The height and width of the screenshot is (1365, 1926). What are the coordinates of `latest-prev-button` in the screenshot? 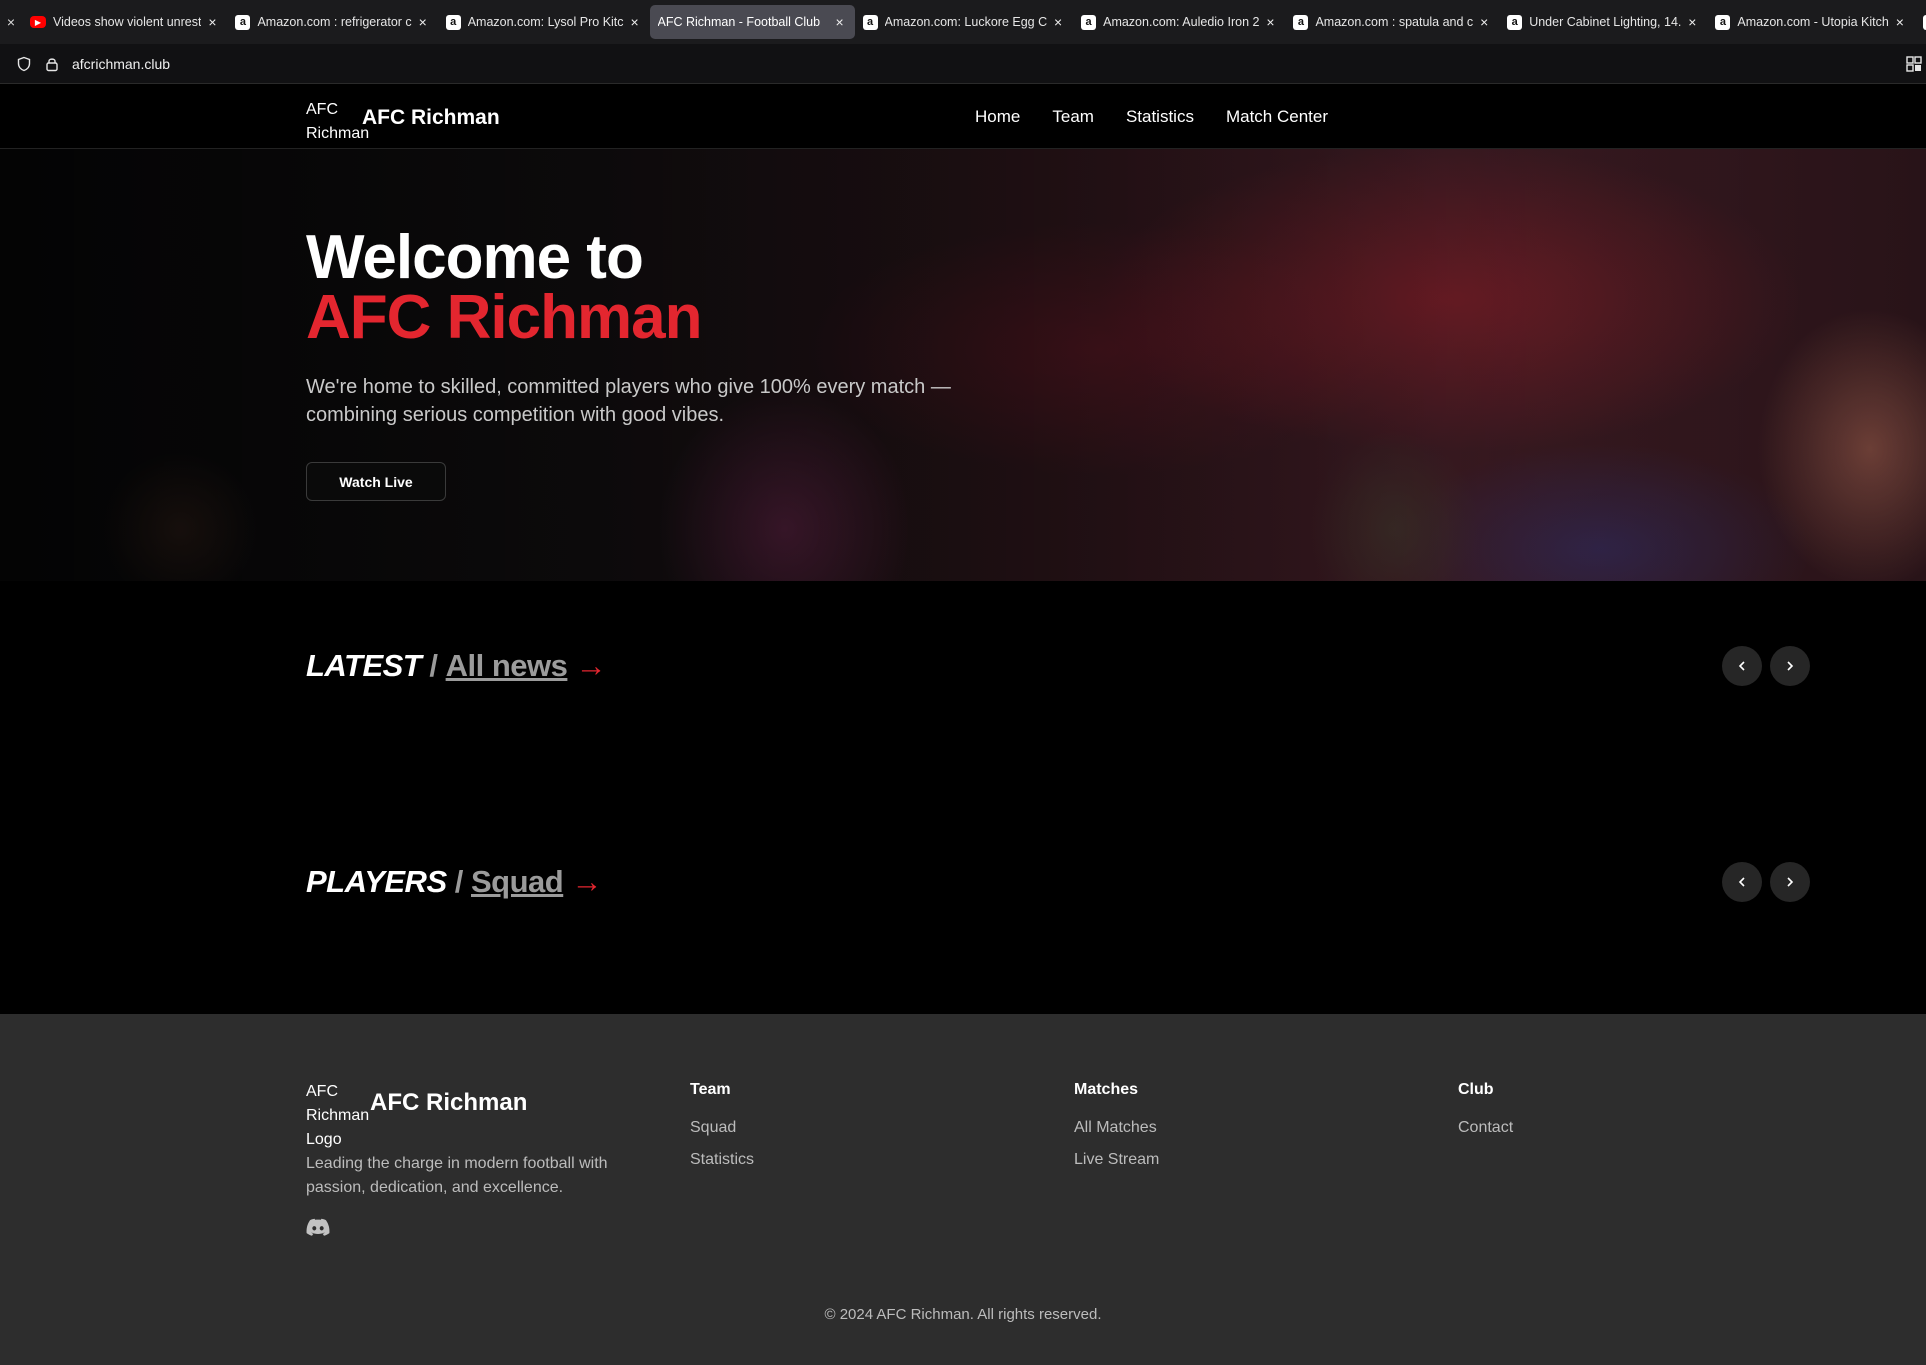 It's located at (1742, 666).